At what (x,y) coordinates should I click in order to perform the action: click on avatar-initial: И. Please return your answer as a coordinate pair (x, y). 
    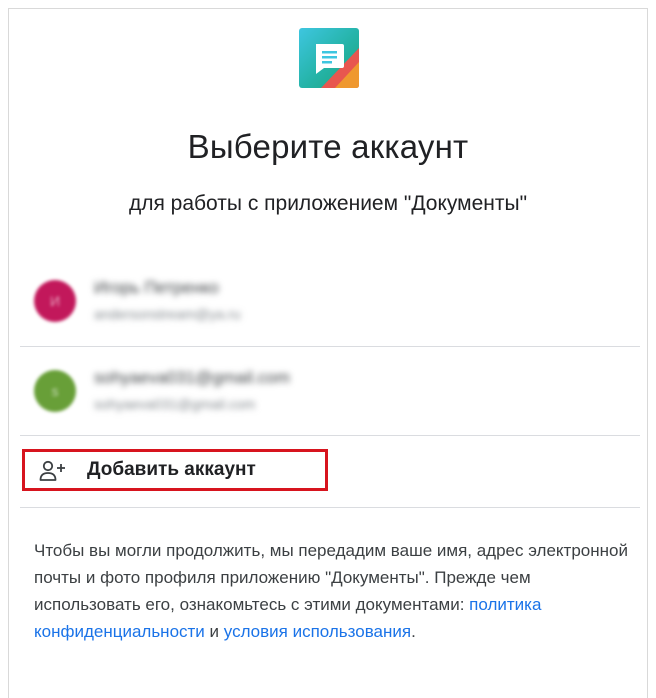
    Looking at the image, I should click on (55, 301).